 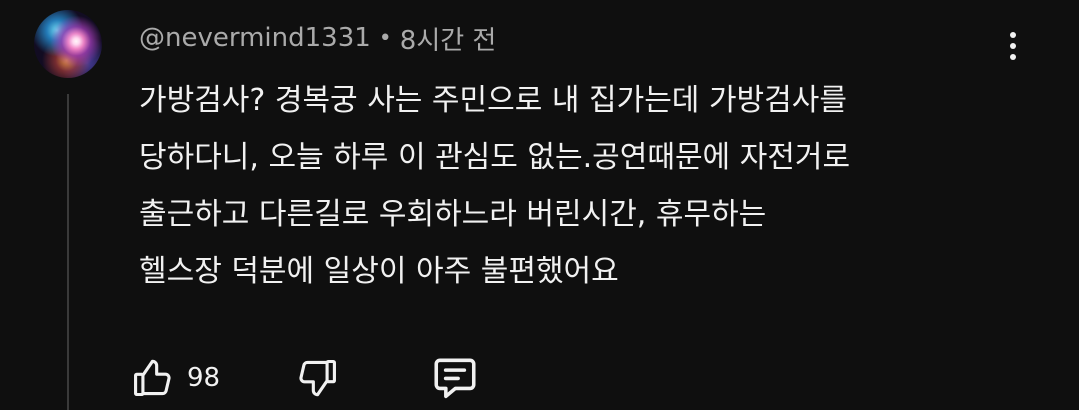 I want to click on comment-header: @nevermind1331 • 8시간 전, so click(x=317, y=38).